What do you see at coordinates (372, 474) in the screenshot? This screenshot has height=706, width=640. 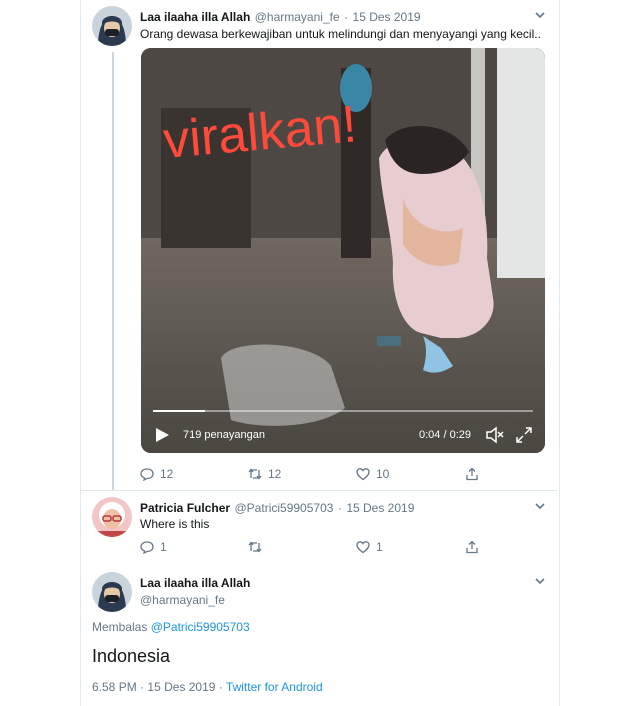 I see `like-button: 10` at bounding box center [372, 474].